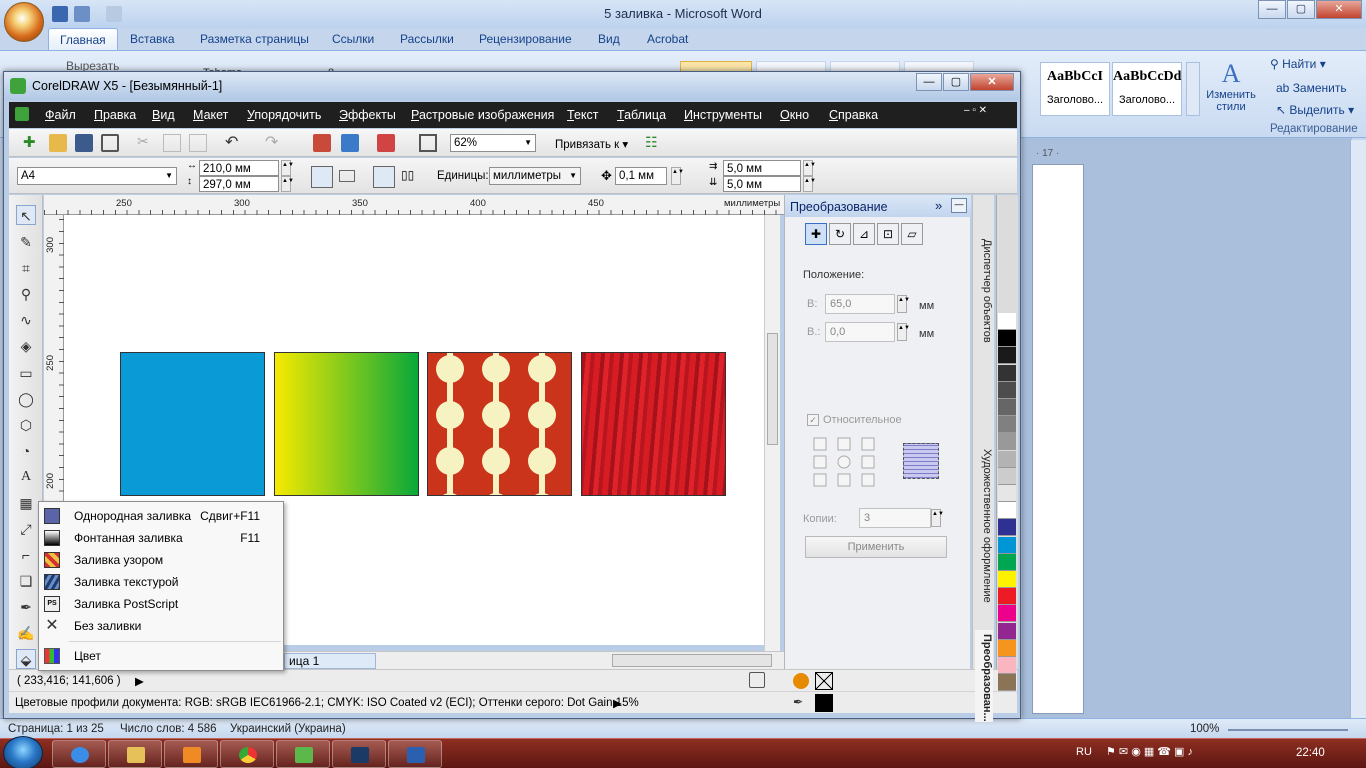  What do you see at coordinates (303, 754) in the screenshot?
I see `taskbar-coreldraw` at bounding box center [303, 754].